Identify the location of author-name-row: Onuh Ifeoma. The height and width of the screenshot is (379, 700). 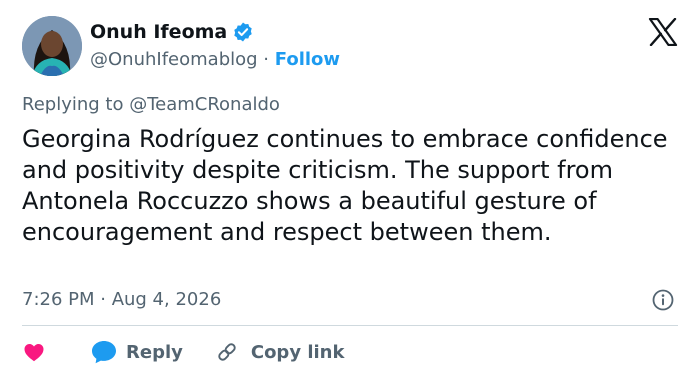
(172, 32).